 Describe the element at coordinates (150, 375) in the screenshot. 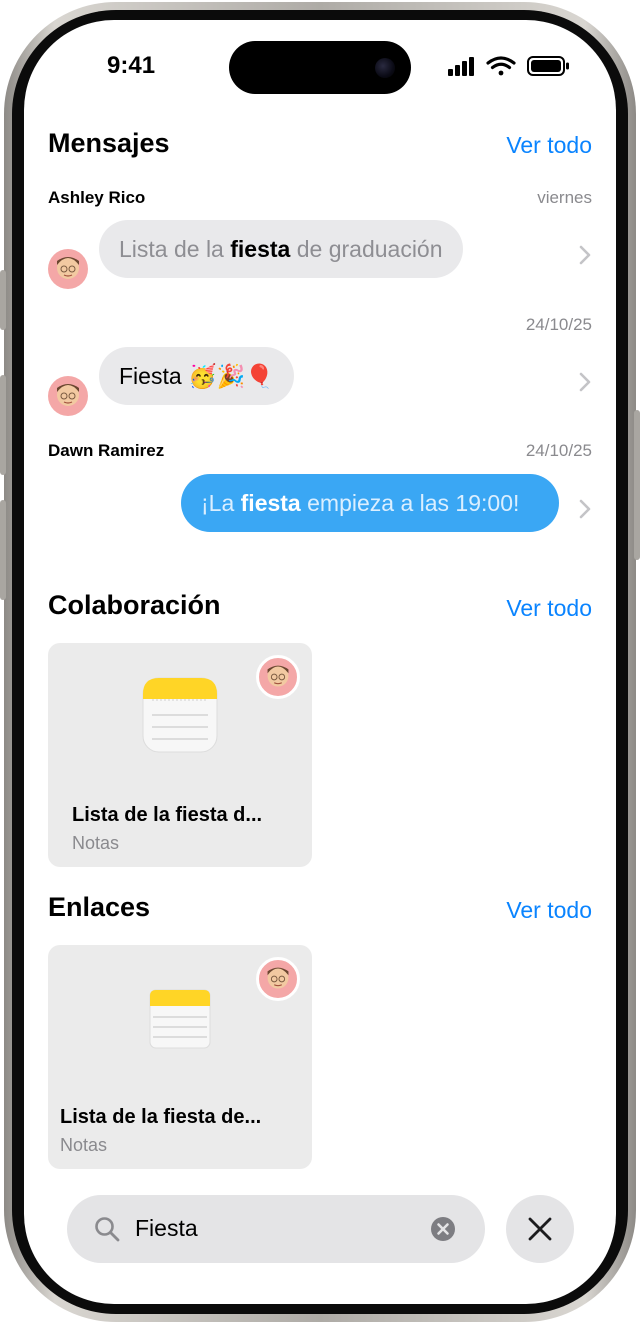

I see `message-text-highlight: Fiesta` at that location.